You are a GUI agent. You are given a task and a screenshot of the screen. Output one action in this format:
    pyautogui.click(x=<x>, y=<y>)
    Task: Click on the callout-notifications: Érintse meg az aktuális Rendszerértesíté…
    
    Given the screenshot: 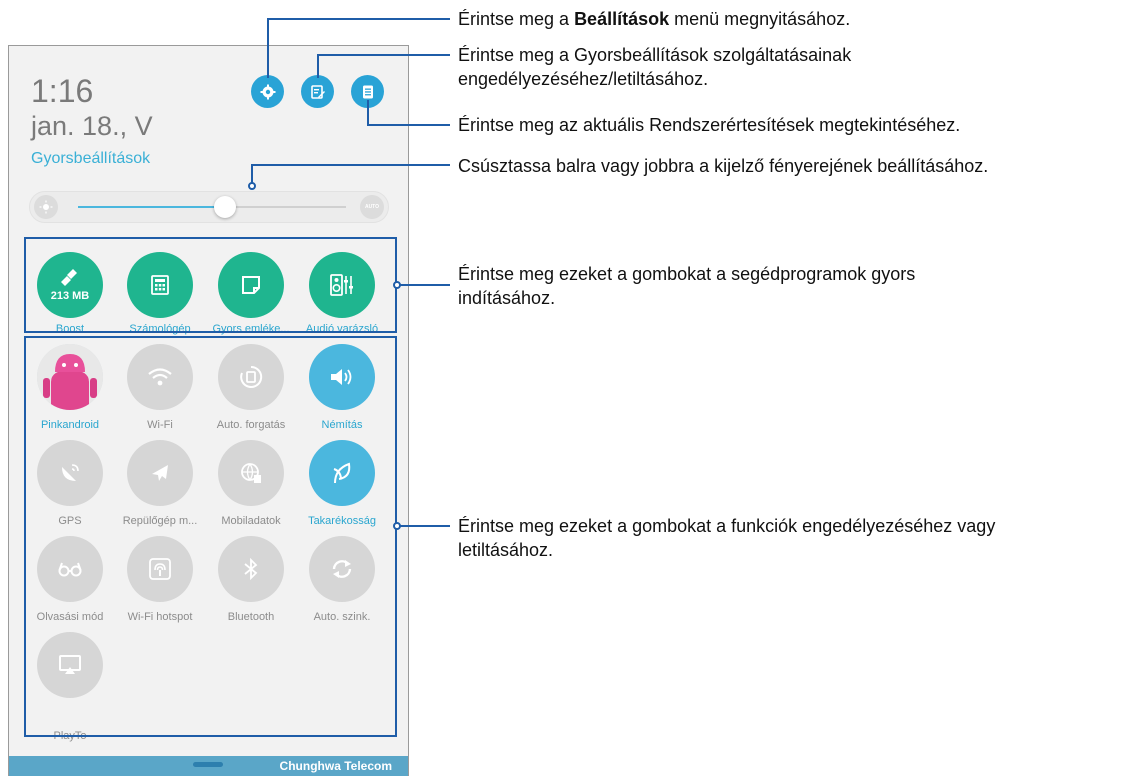 What is the action you would take?
    pyautogui.click(x=709, y=125)
    